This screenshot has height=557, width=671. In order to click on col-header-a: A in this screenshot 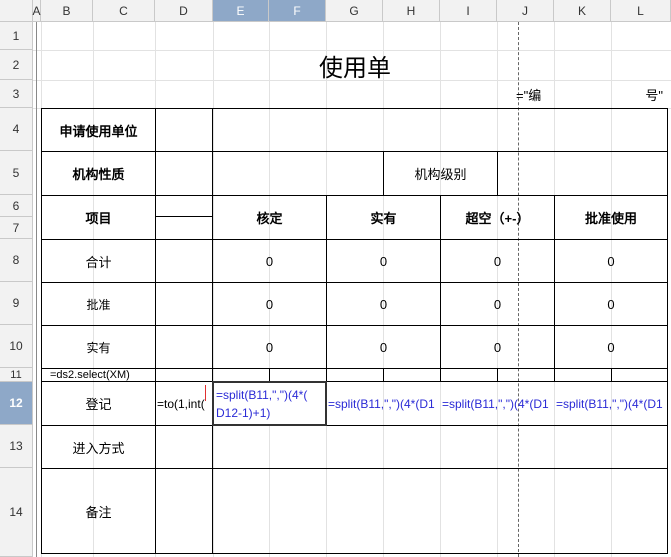, I will do `click(37, 11)`.